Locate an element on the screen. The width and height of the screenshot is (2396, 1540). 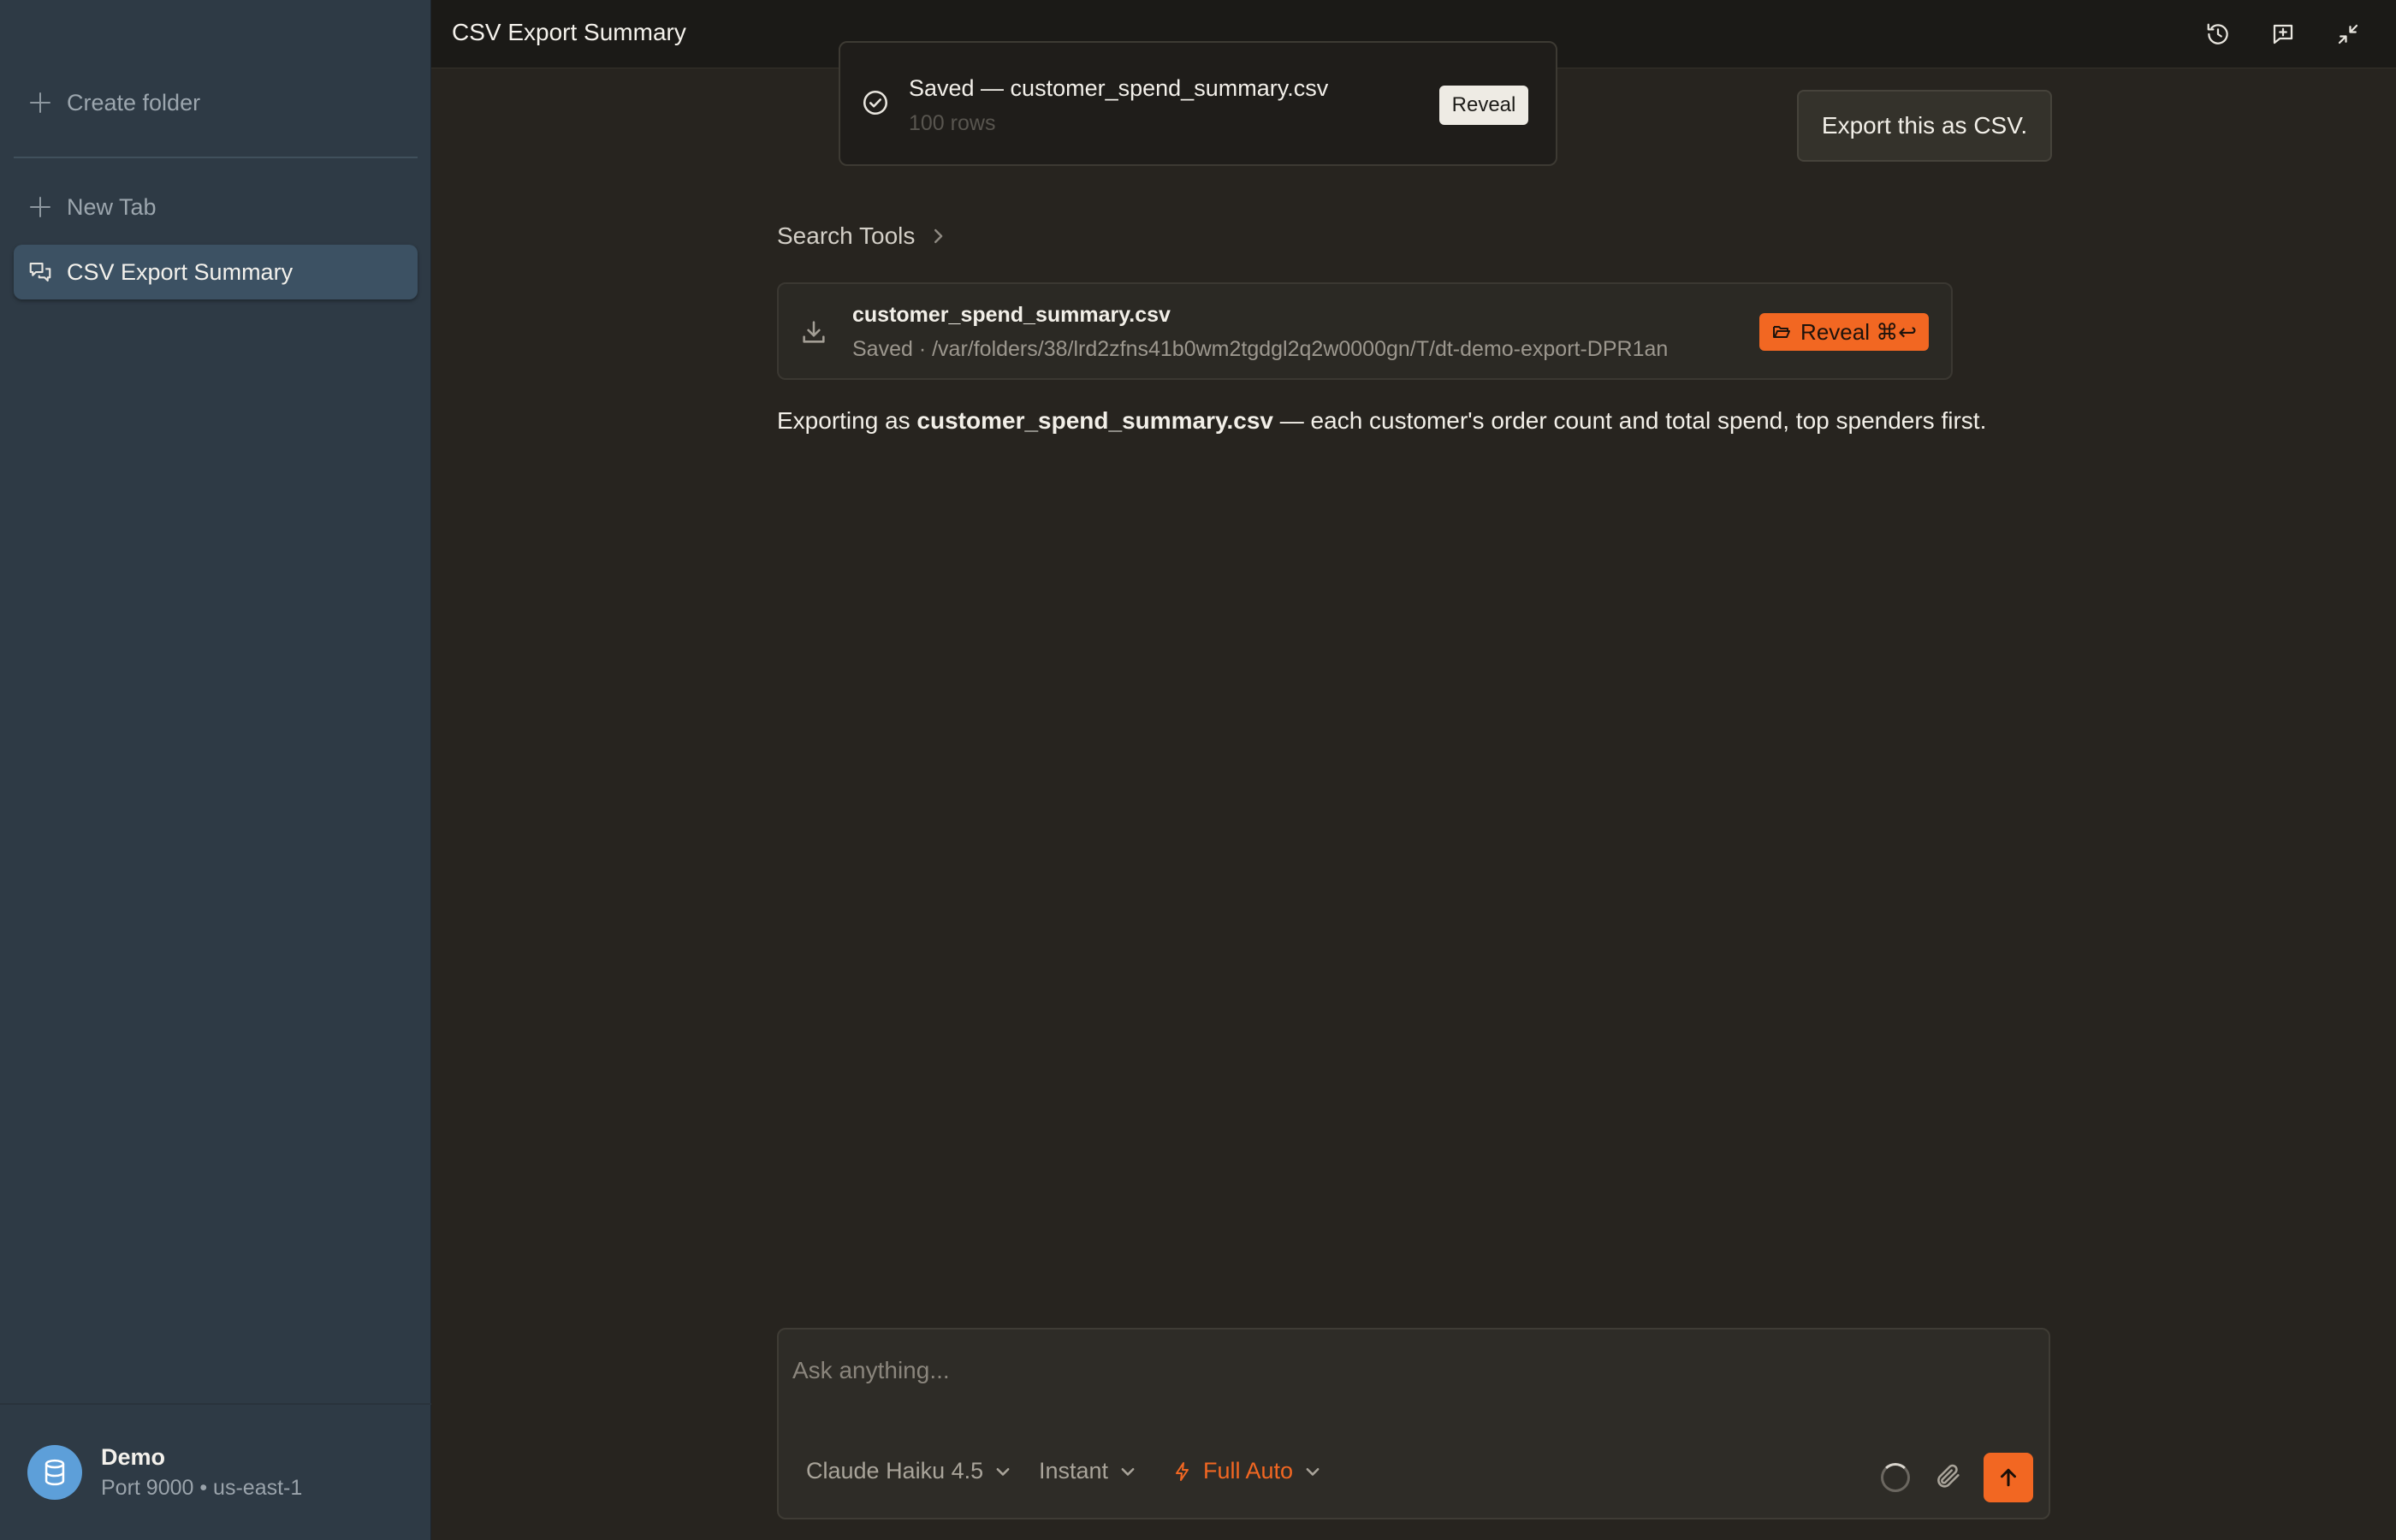
model-selector: Claude Haiku 4.5 is located at coordinates (909, 1471).